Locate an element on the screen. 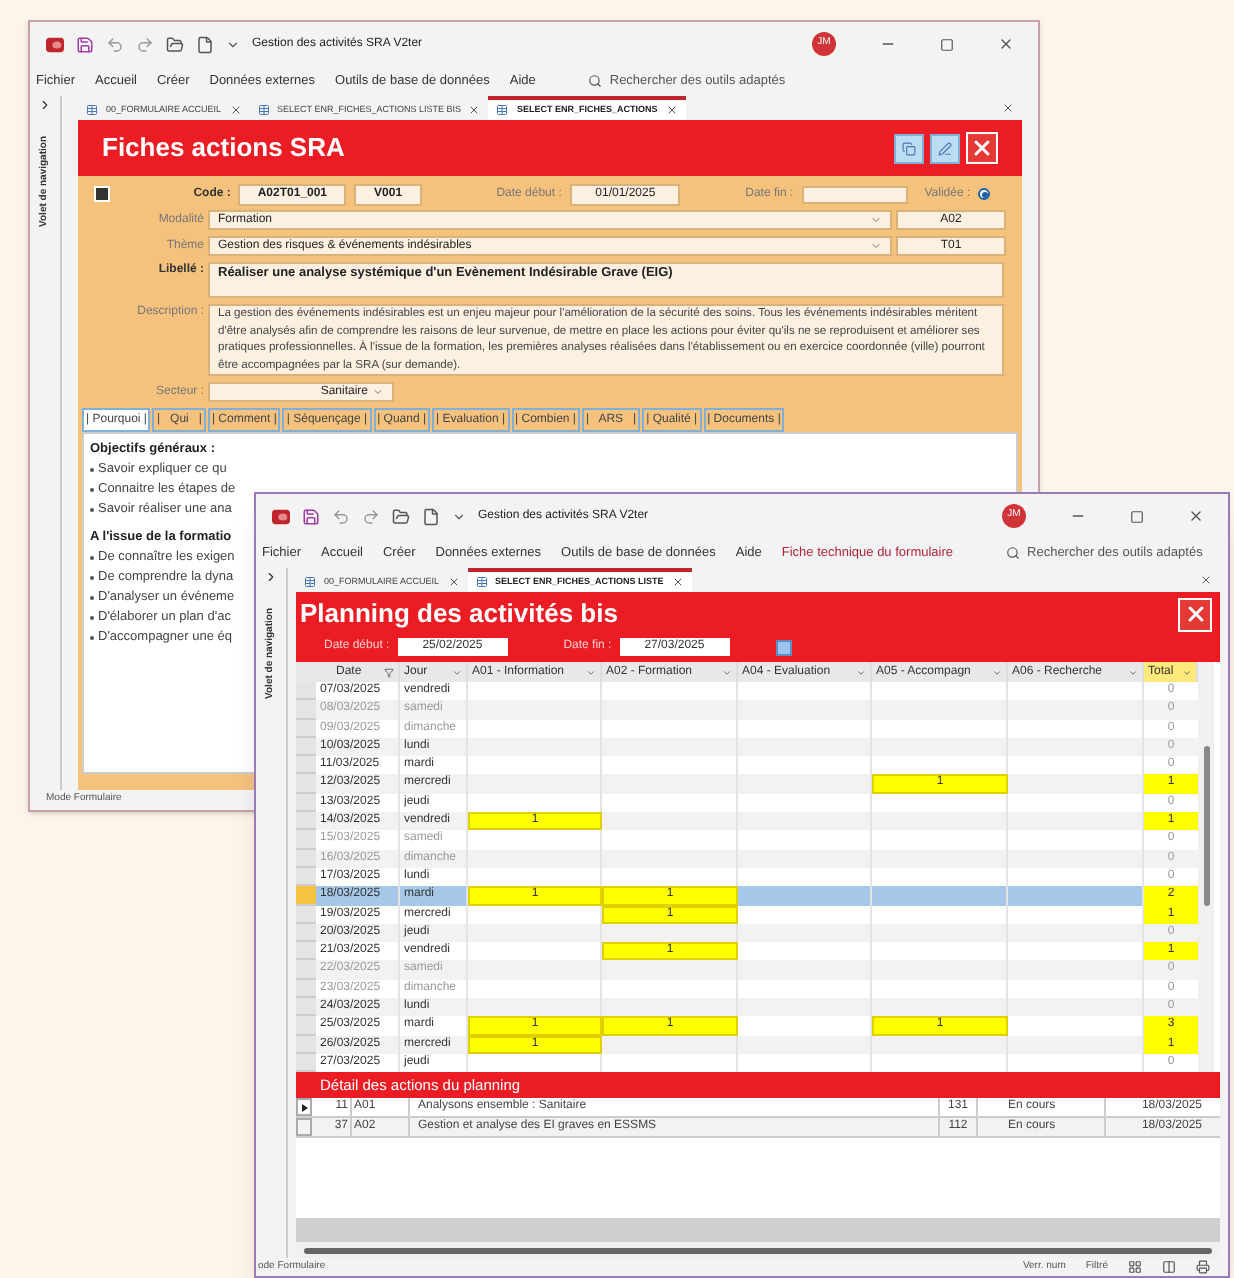  print-view-icon is located at coordinates (1203, 1267).